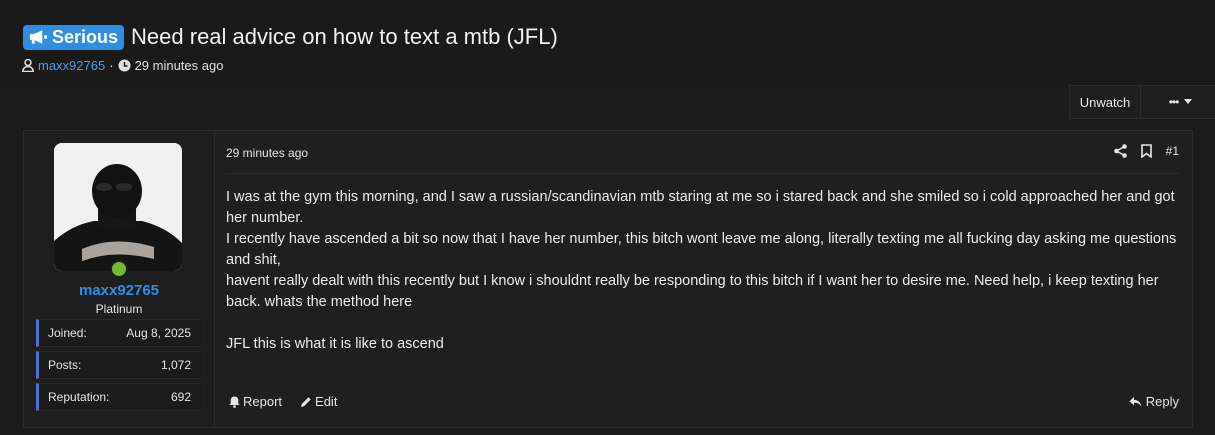 The height and width of the screenshot is (435, 1215). What do you see at coordinates (702, 173) in the screenshot?
I see `divider` at bounding box center [702, 173].